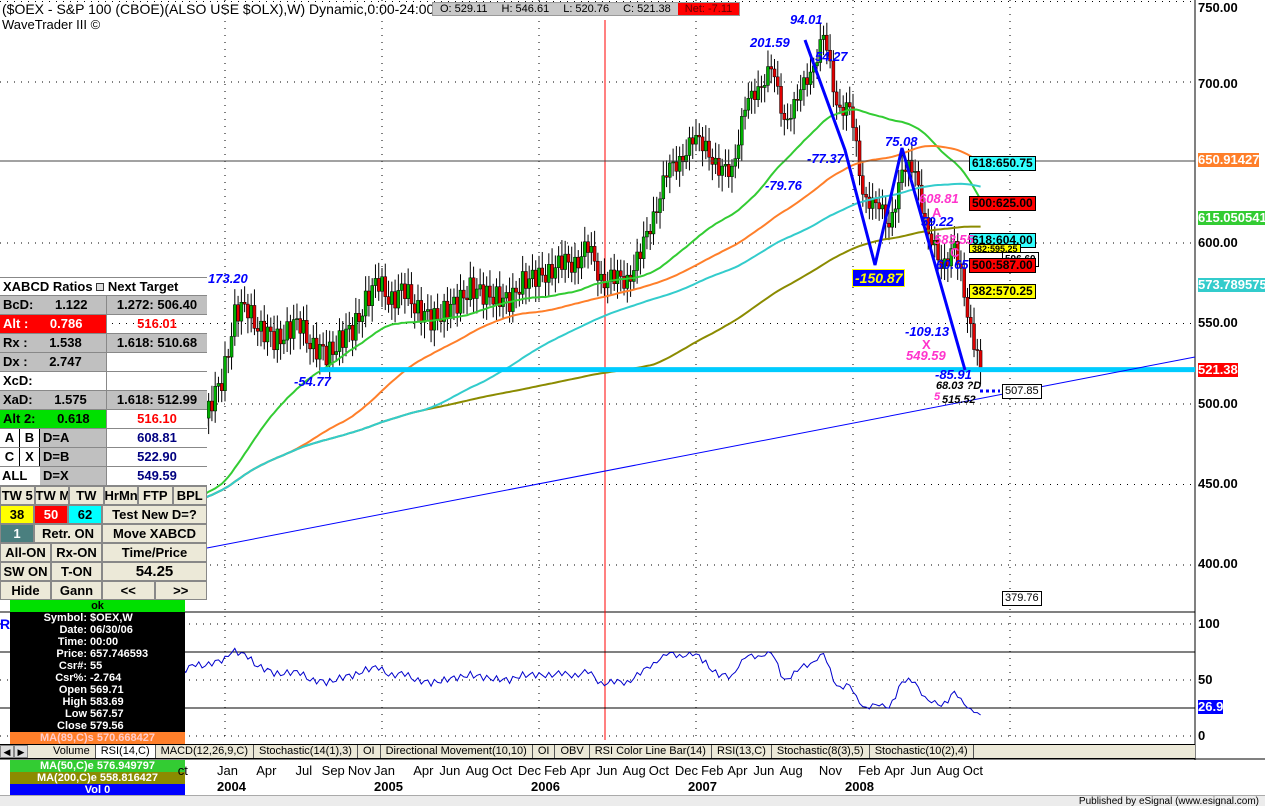  Describe the element at coordinates (51, 514) in the screenshot. I see `fib-50-button: 50` at that location.